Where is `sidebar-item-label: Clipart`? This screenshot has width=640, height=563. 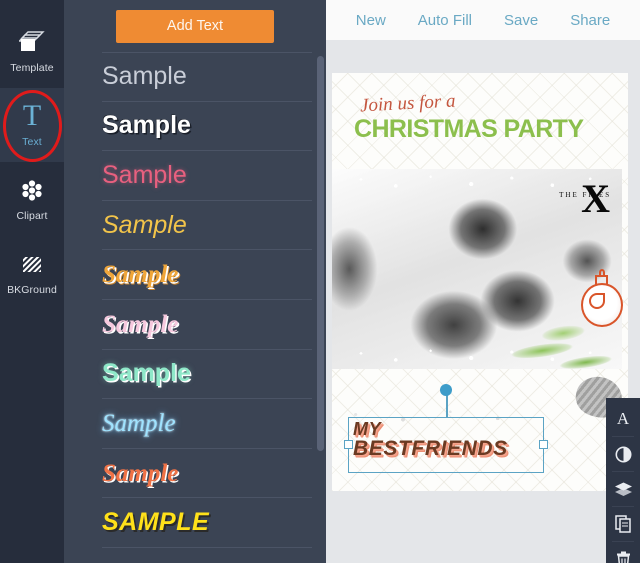
sidebar-item-label: Clipart is located at coordinates (32, 216).